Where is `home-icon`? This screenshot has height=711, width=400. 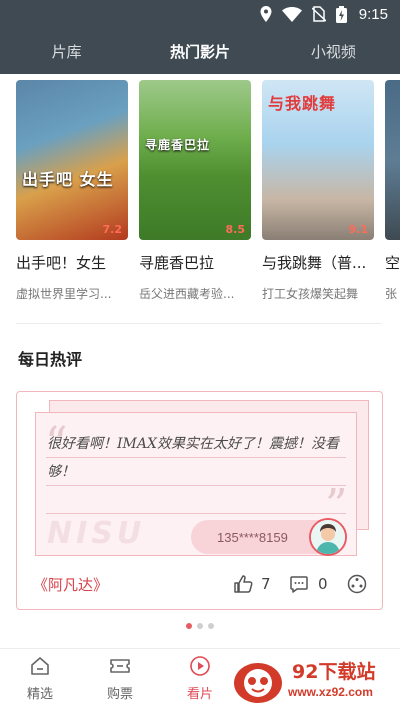
home-icon is located at coordinates (40, 666).